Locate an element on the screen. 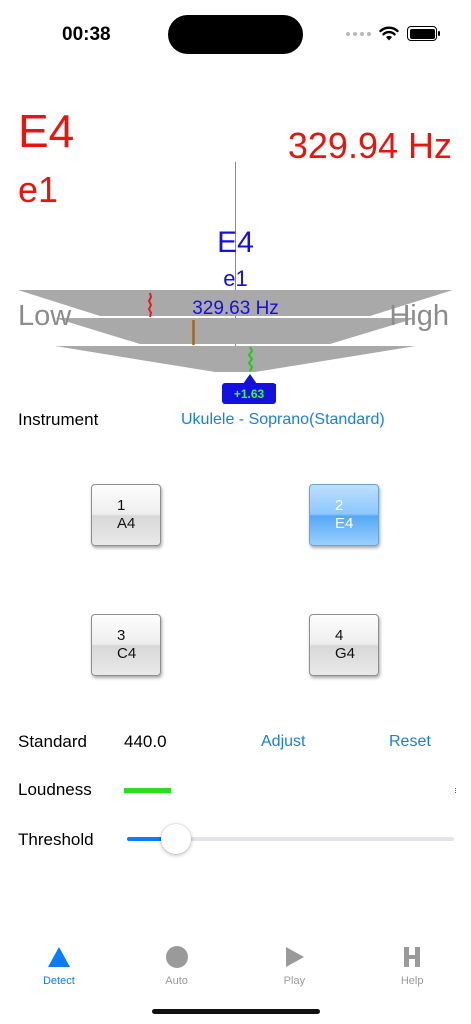 This screenshot has width=471, height=1024. play-icon is located at coordinates (294, 957).